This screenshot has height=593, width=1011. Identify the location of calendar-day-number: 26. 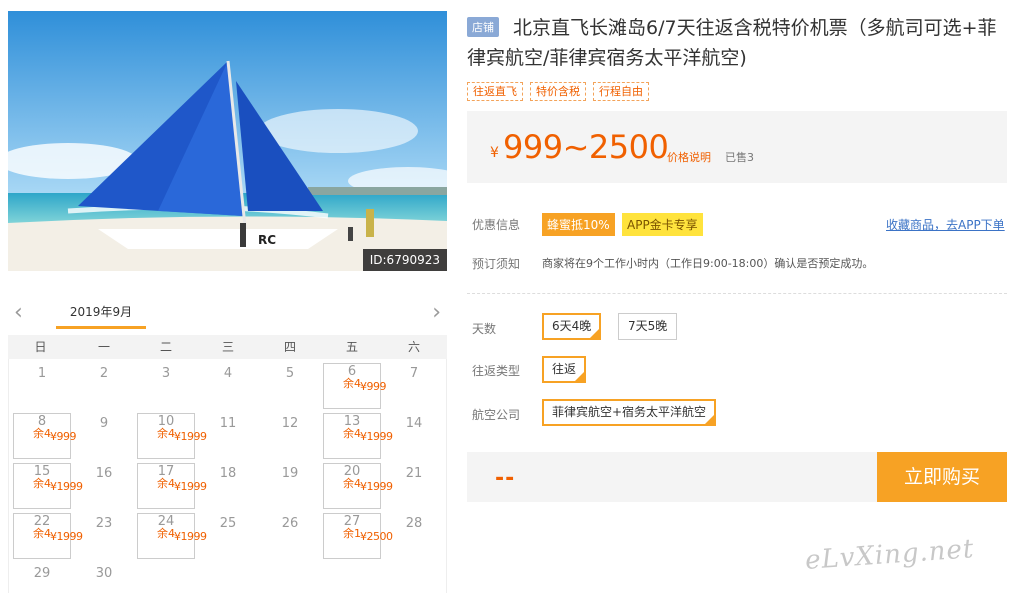
(290, 523).